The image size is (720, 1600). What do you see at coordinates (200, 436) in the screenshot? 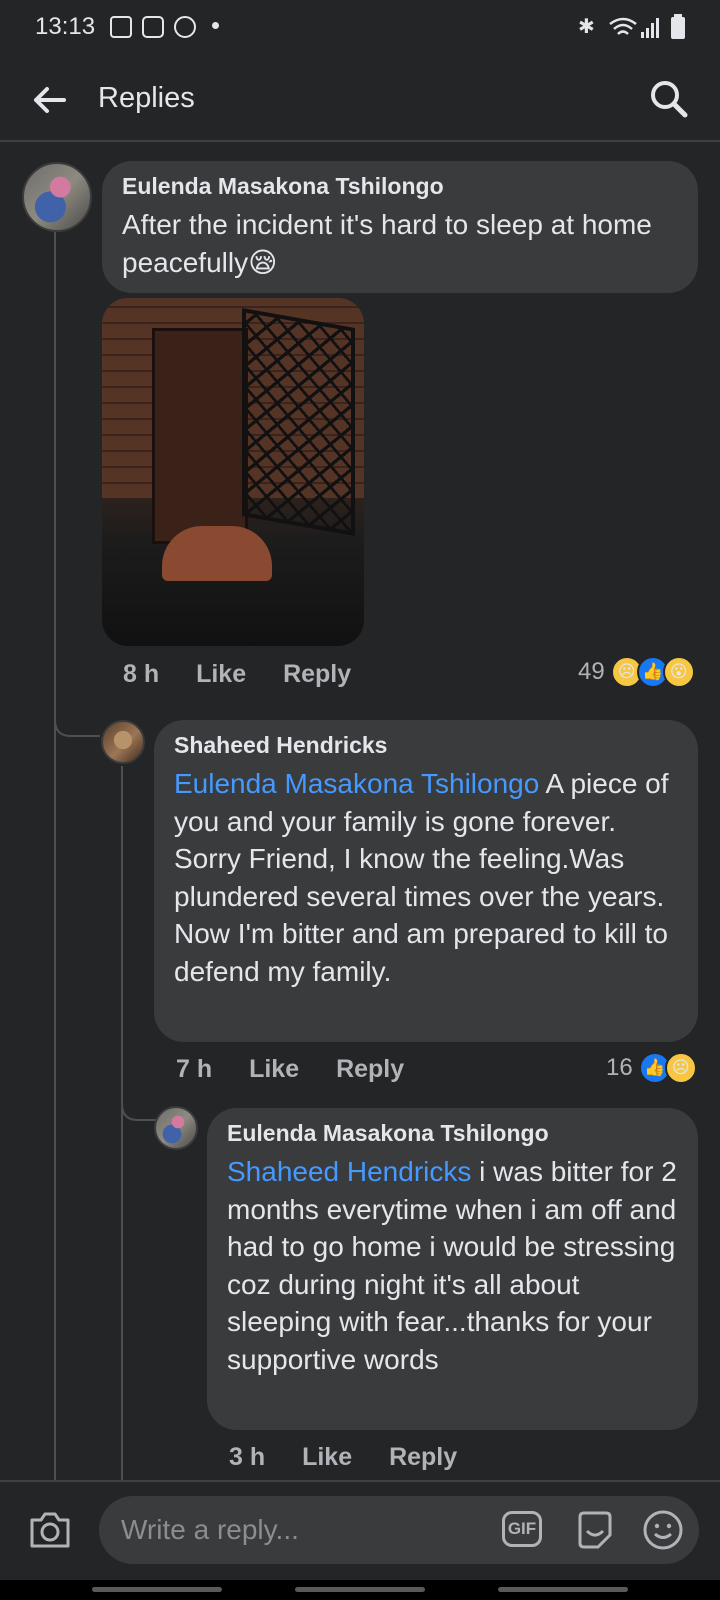
I see `wooden-door` at bounding box center [200, 436].